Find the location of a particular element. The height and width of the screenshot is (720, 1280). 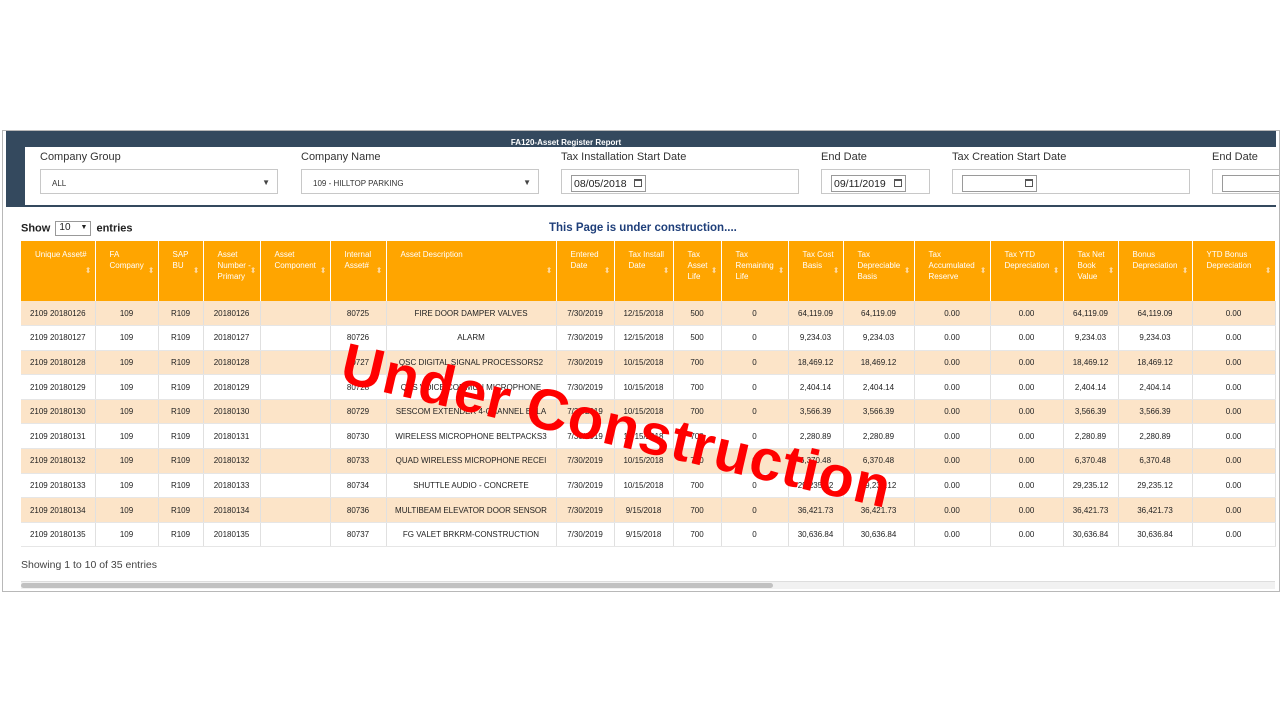

company-name-select: 109 - HILLTOP PARKING ▼ is located at coordinates (420, 181).